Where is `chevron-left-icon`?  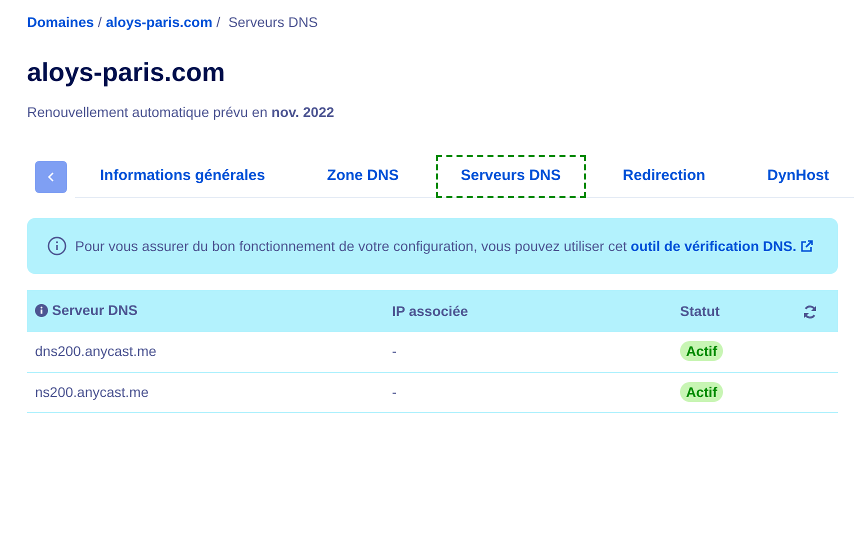 chevron-left-icon is located at coordinates (51, 177).